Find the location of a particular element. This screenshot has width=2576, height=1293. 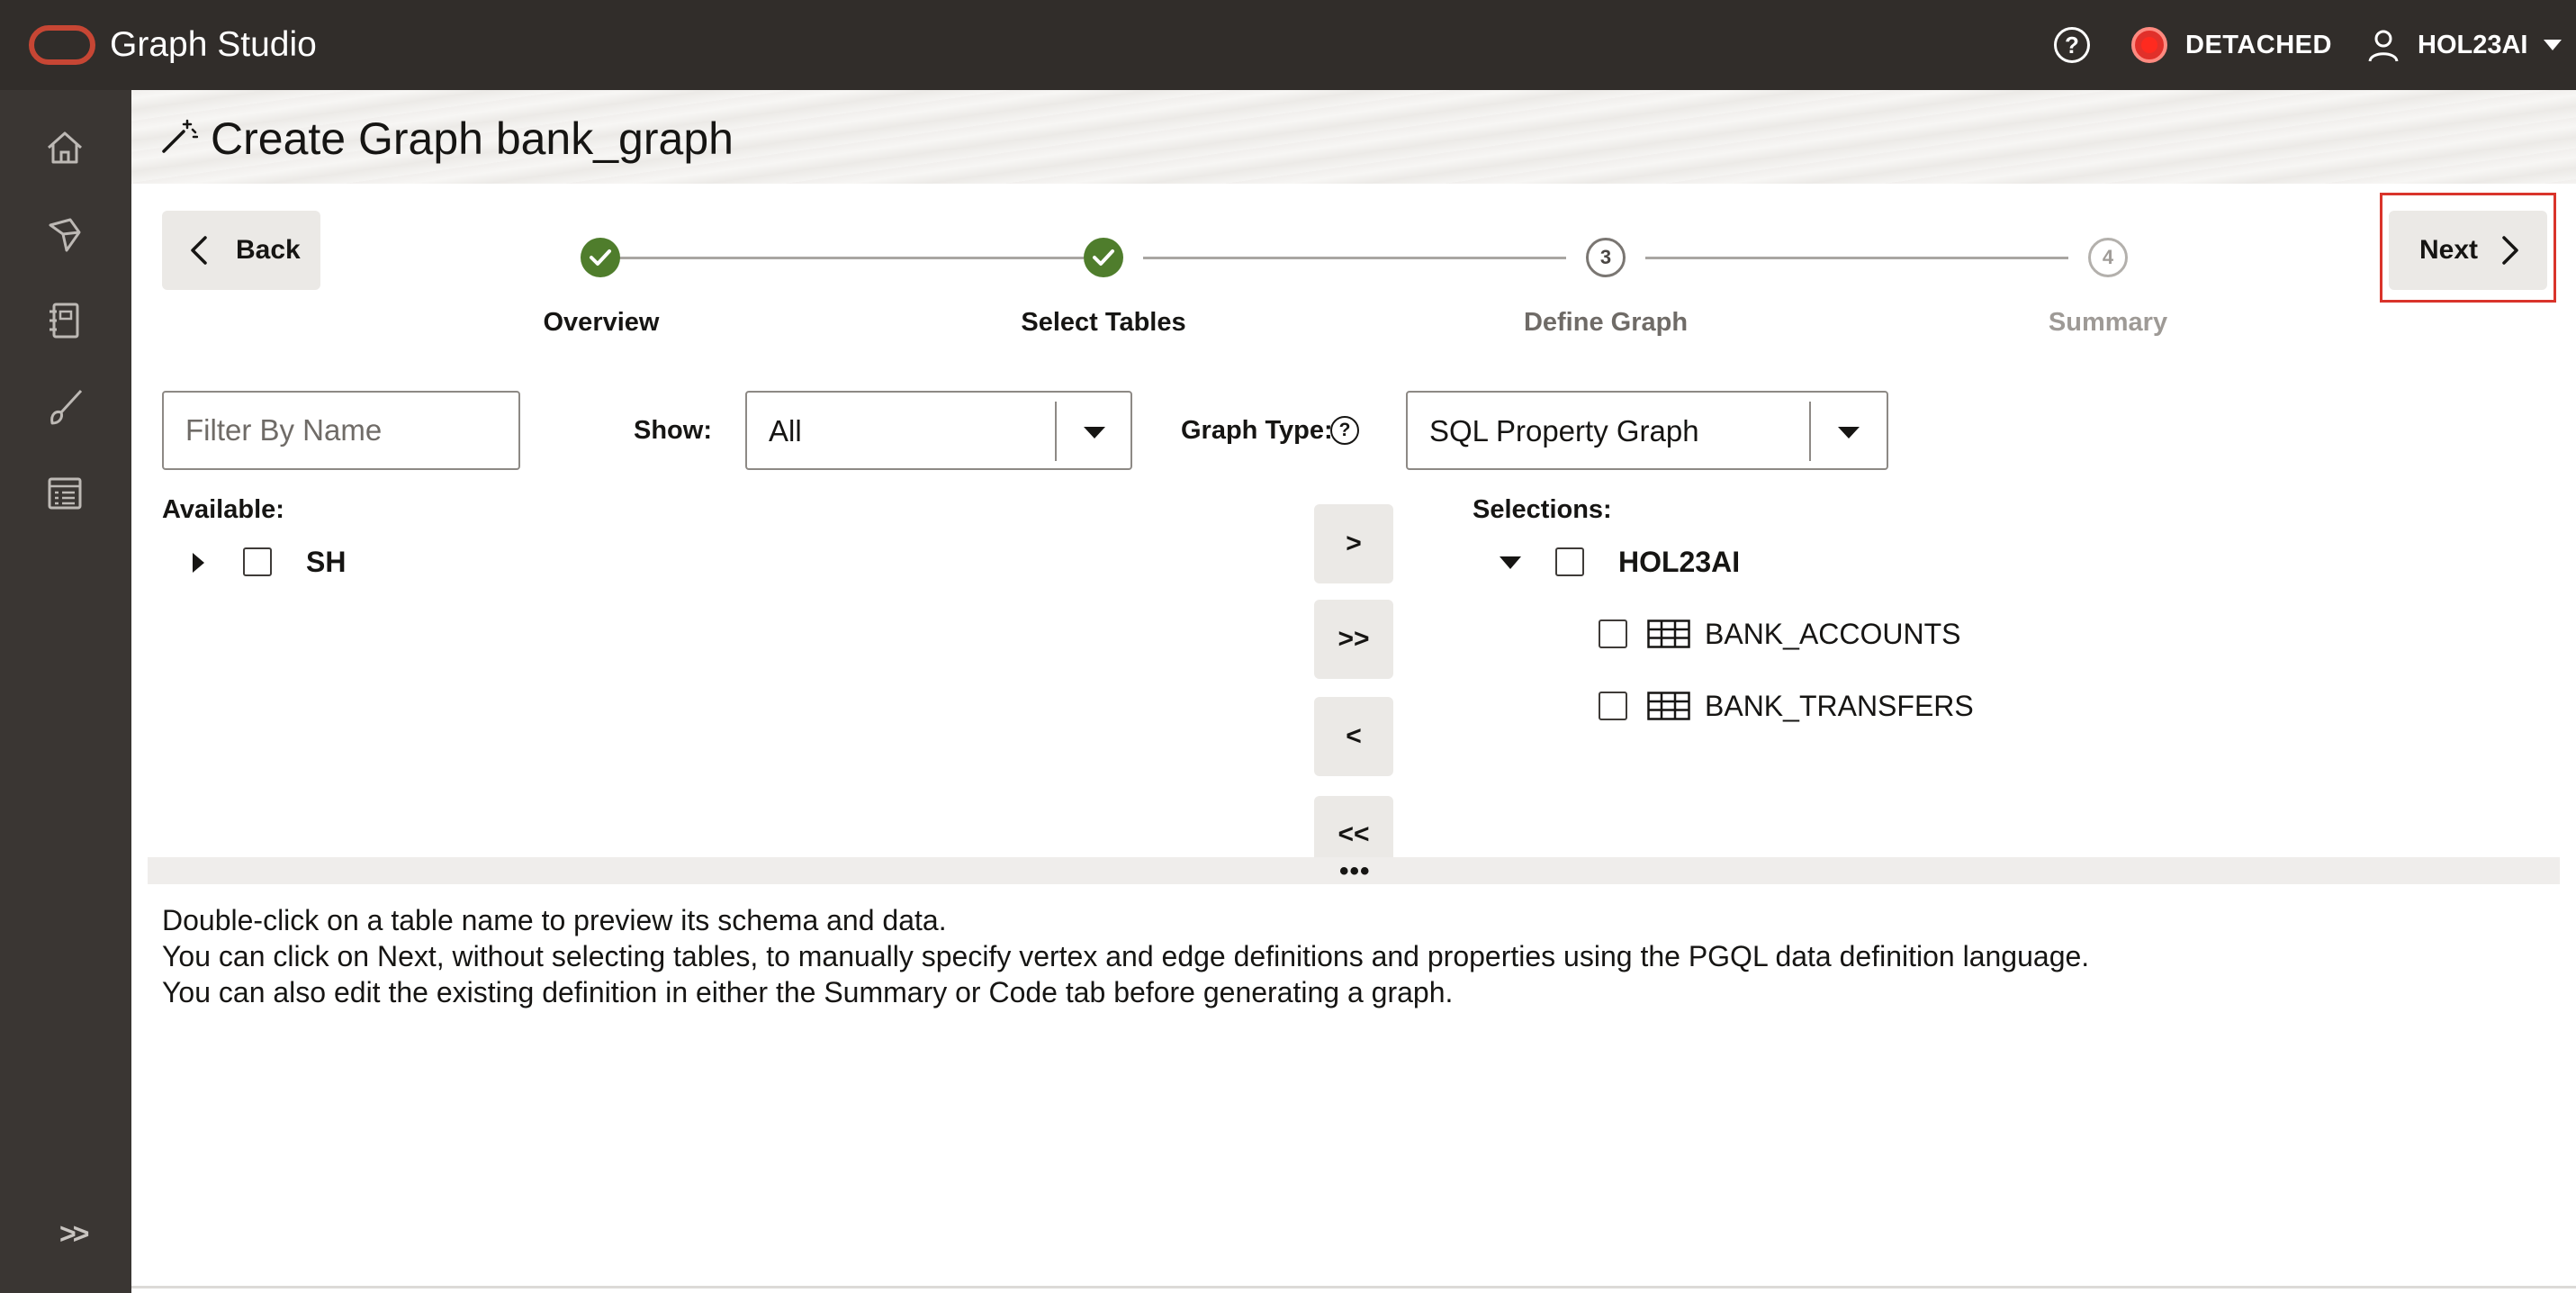

selection-schema-hol23ai: HOL23AI is located at coordinates (1679, 562).